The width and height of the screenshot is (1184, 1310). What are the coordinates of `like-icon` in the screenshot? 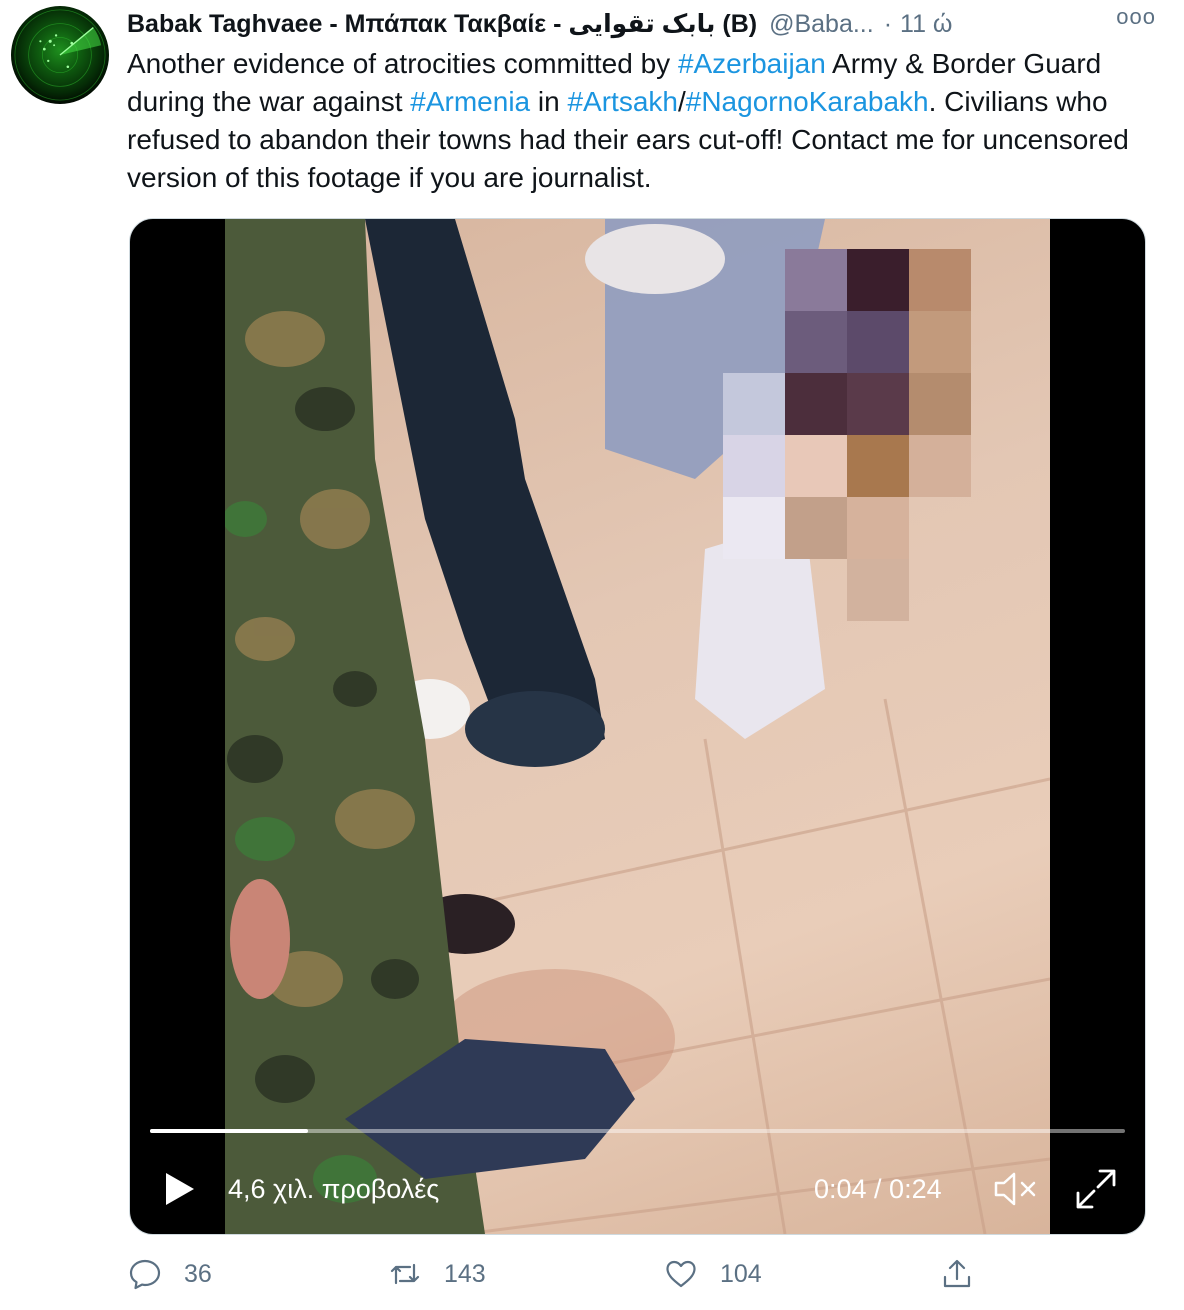 It's located at (681, 1274).